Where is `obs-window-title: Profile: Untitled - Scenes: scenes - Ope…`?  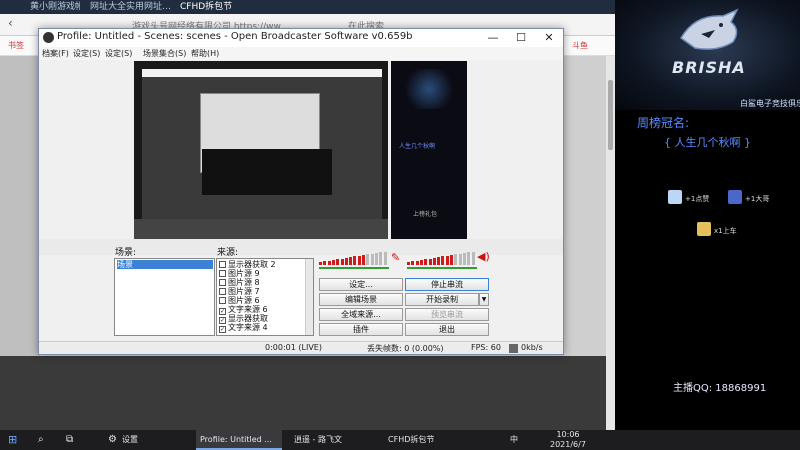 obs-window-title: Profile: Untitled - Scenes: scenes - Ope… is located at coordinates (235, 36).